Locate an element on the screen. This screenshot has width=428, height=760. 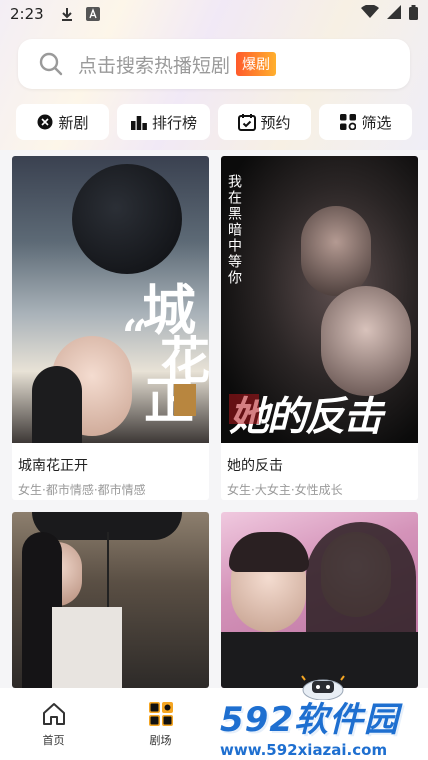
status-bar: 2:23 is located at coordinates (214, 14).